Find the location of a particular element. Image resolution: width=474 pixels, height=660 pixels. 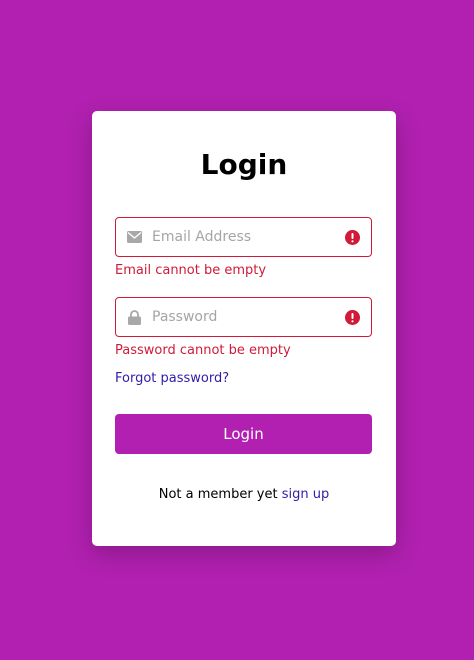

envelope-icon is located at coordinates (134, 237).